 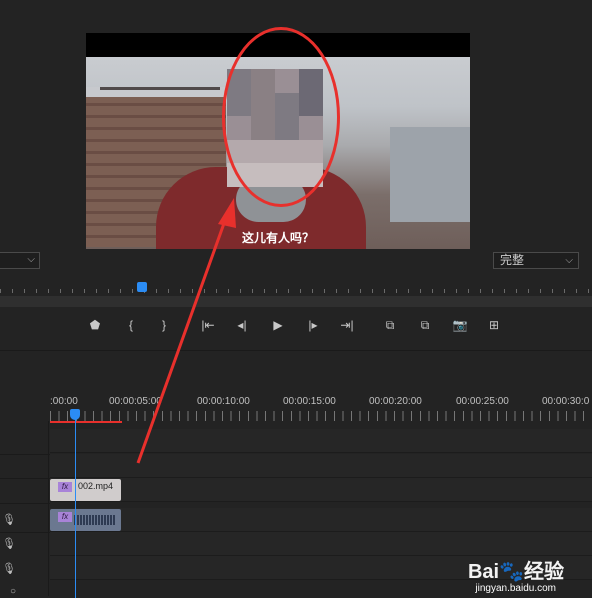 I want to click on lift-icon: ⧉, so click(x=390, y=325).